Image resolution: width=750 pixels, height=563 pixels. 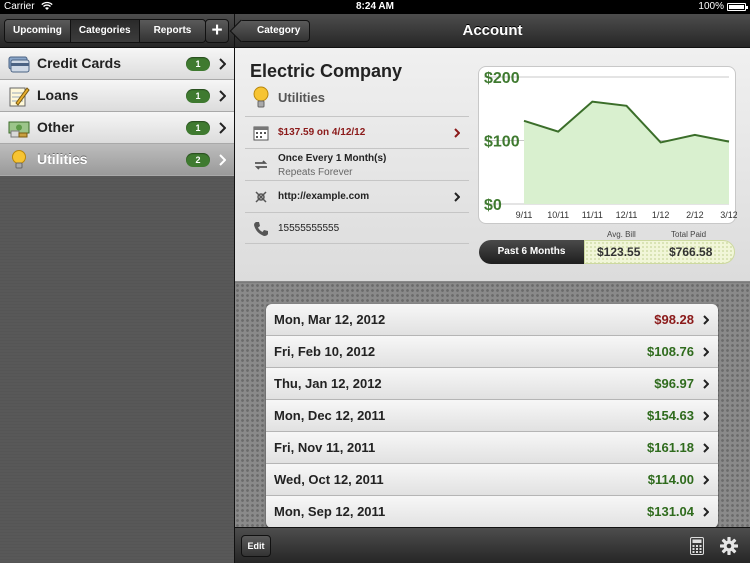 I want to click on tab-reports: Reports, so click(x=172, y=31).